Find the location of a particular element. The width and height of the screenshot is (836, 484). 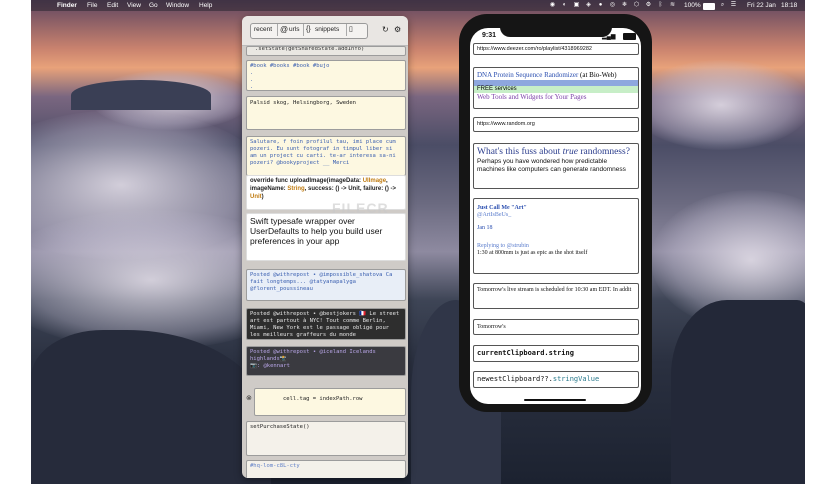

status-time: 9:31 is located at coordinates (489, 35).